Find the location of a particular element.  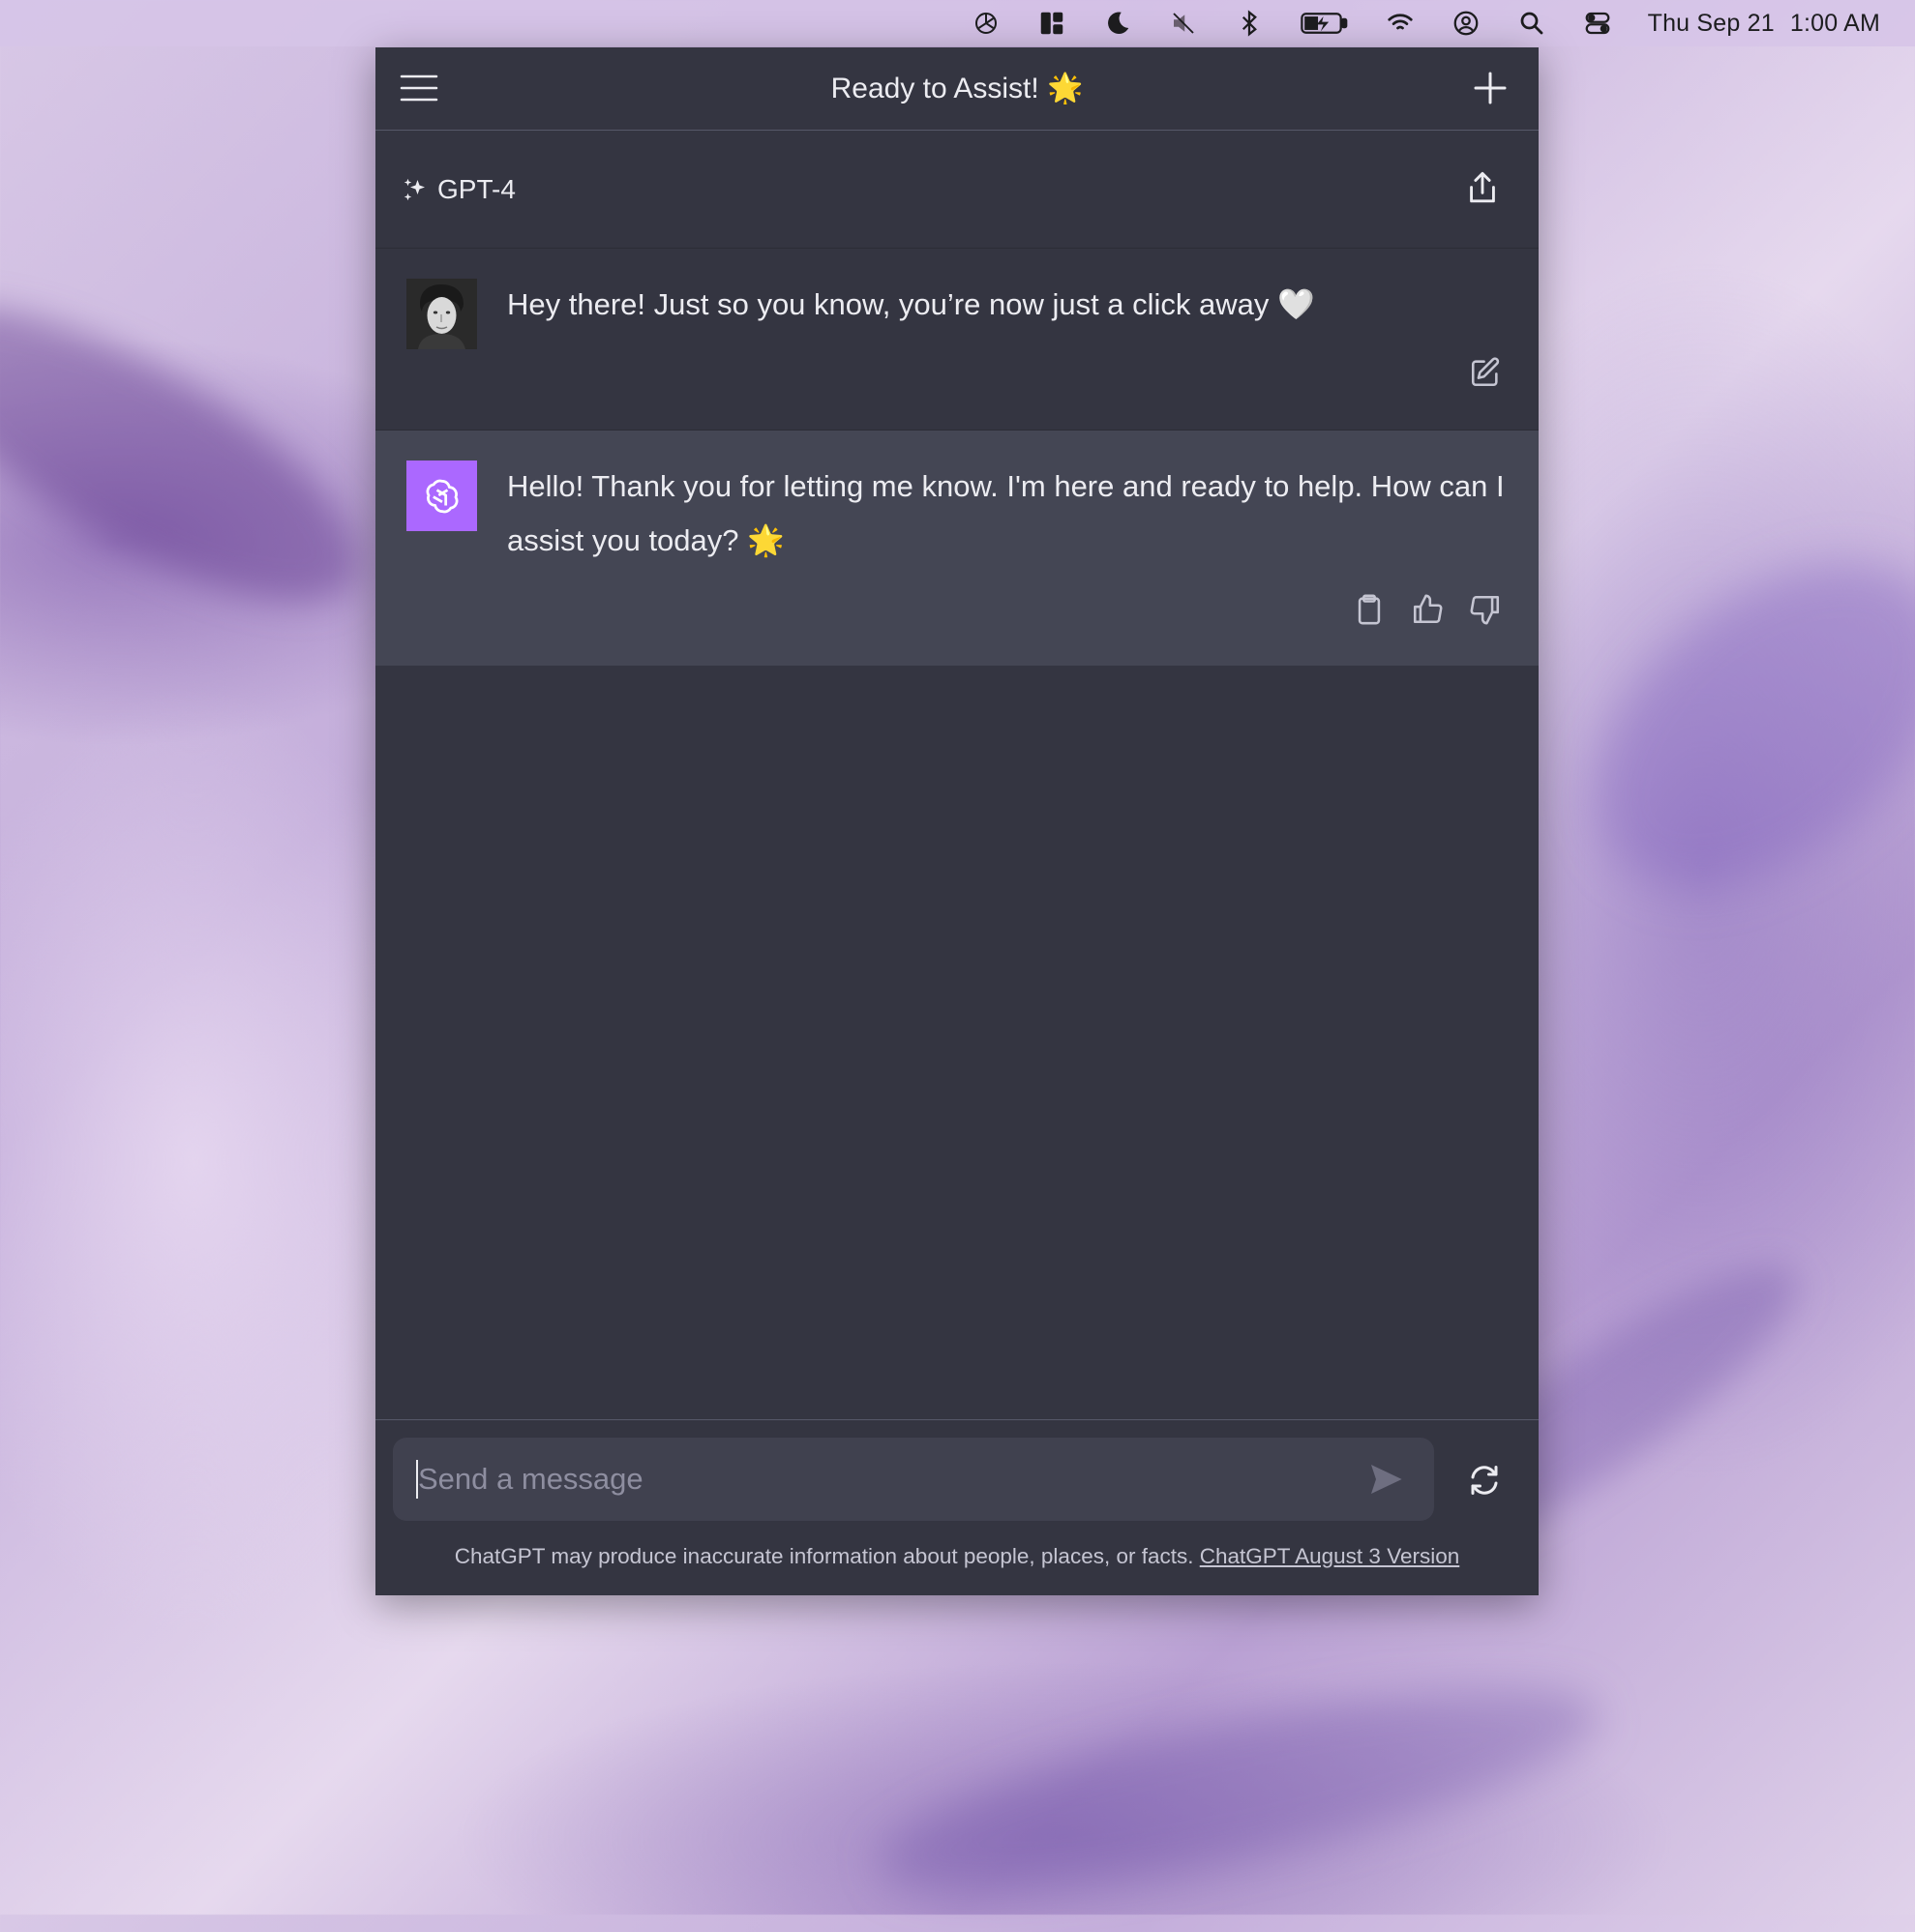

search-icon is located at coordinates (1531, 23).